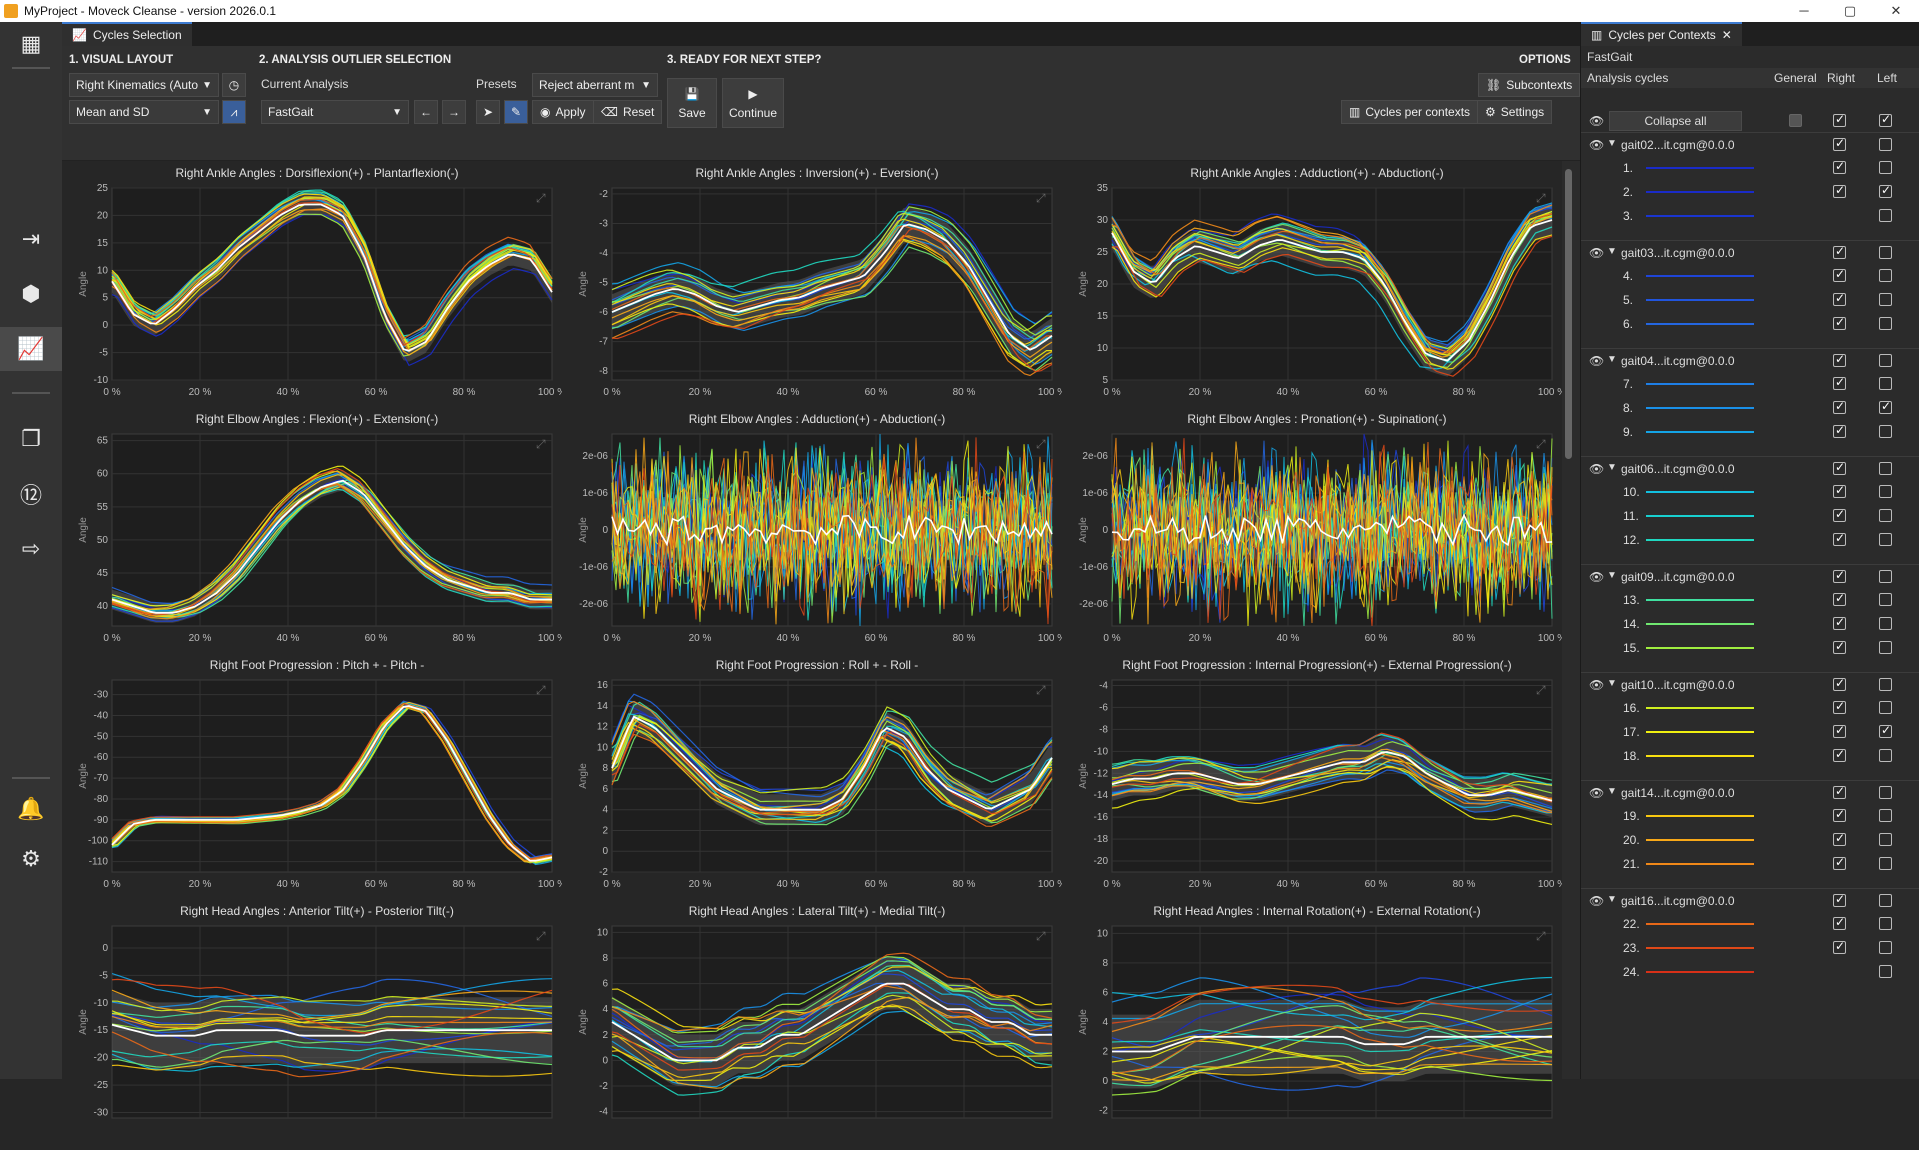 This screenshot has height=1150, width=1919. Describe the element at coordinates (1410, 112) in the screenshot. I see `cycles-per-contexts-button: ▥ Cycles per contexts` at that location.